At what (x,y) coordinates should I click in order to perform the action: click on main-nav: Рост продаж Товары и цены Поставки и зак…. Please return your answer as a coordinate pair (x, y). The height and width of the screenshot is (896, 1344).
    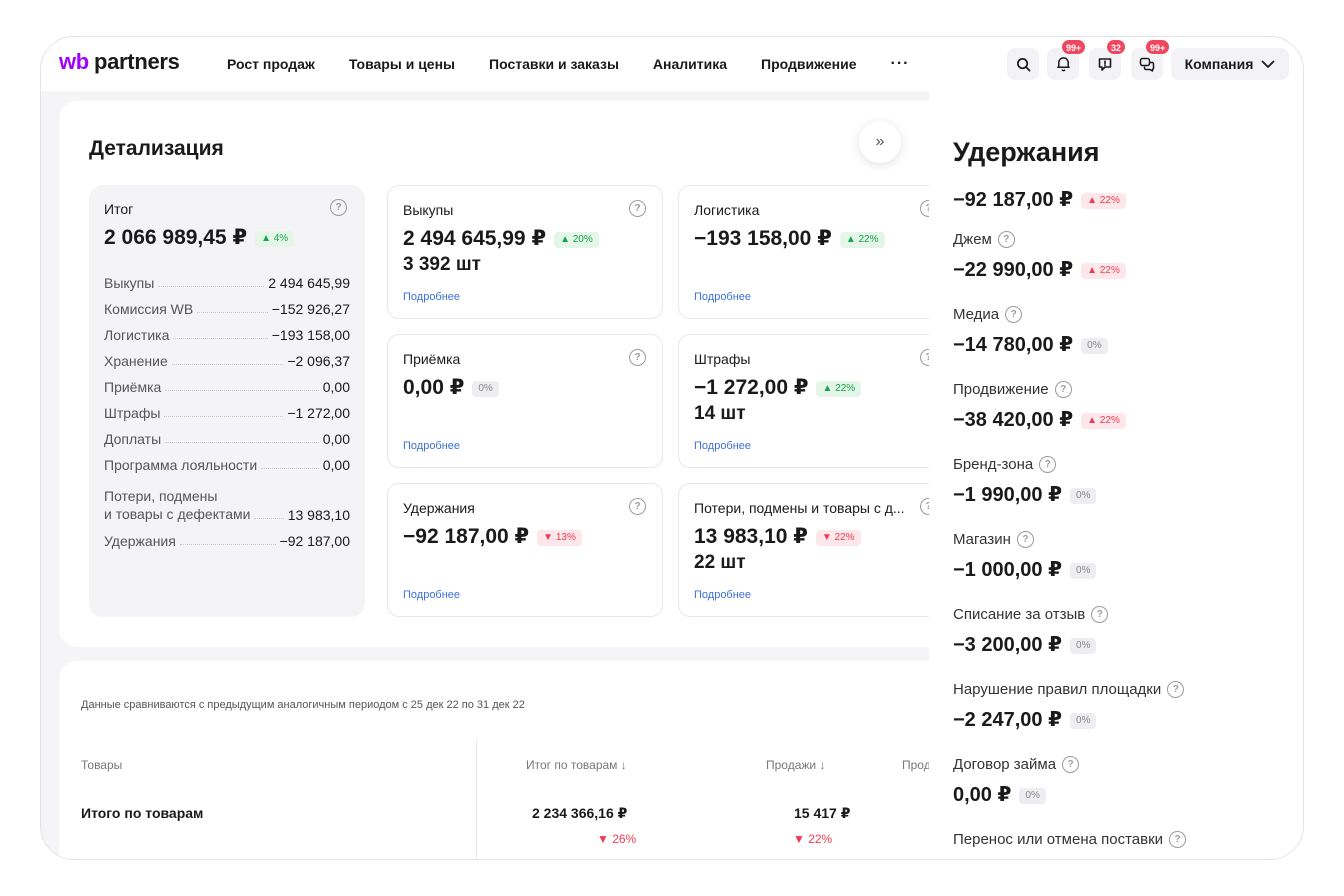
    Looking at the image, I should click on (568, 64).